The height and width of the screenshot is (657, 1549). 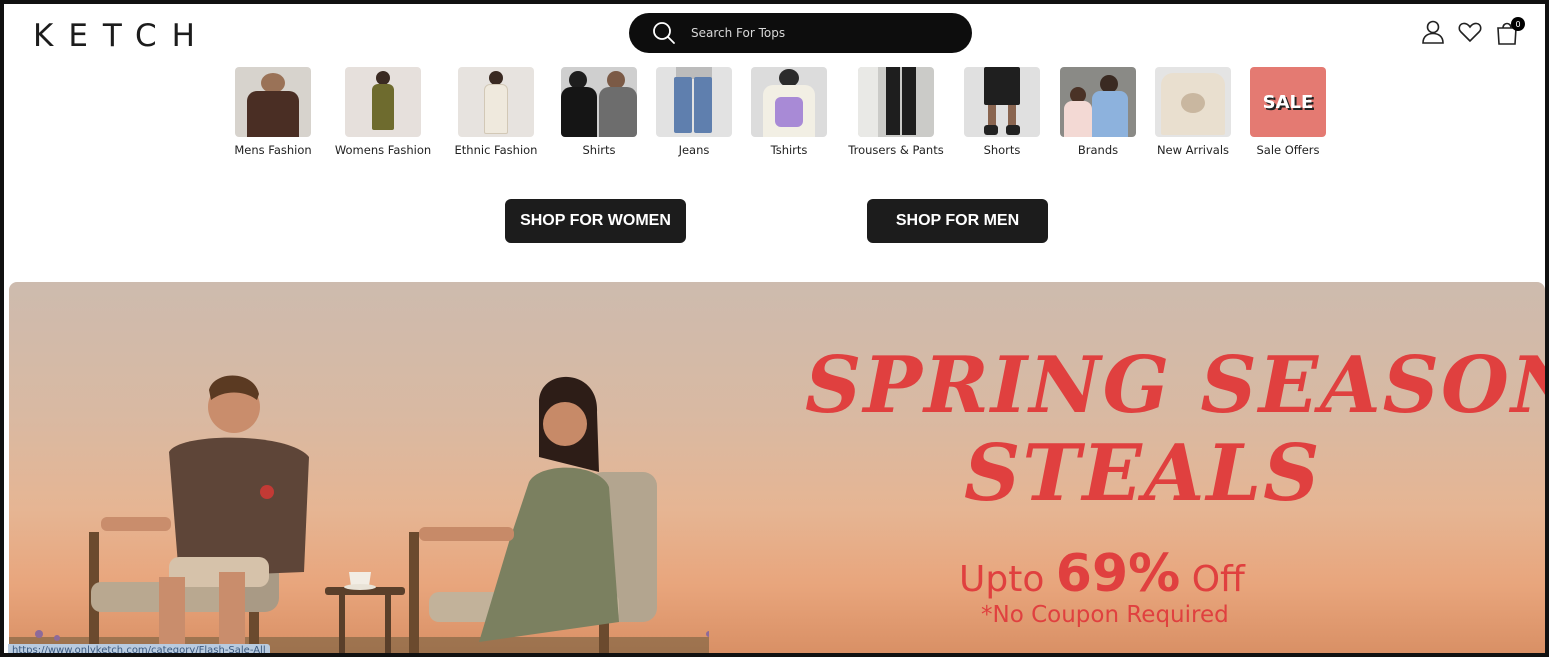 I want to click on category-shirts: Shirts, so click(x=599, y=112).